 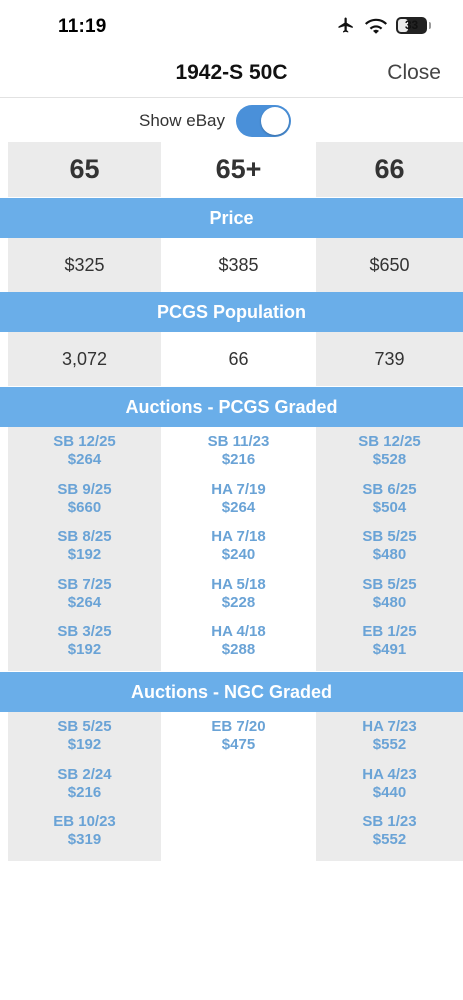 I want to click on auction-entry: SB 11/23 $216, so click(x=239, y=457).